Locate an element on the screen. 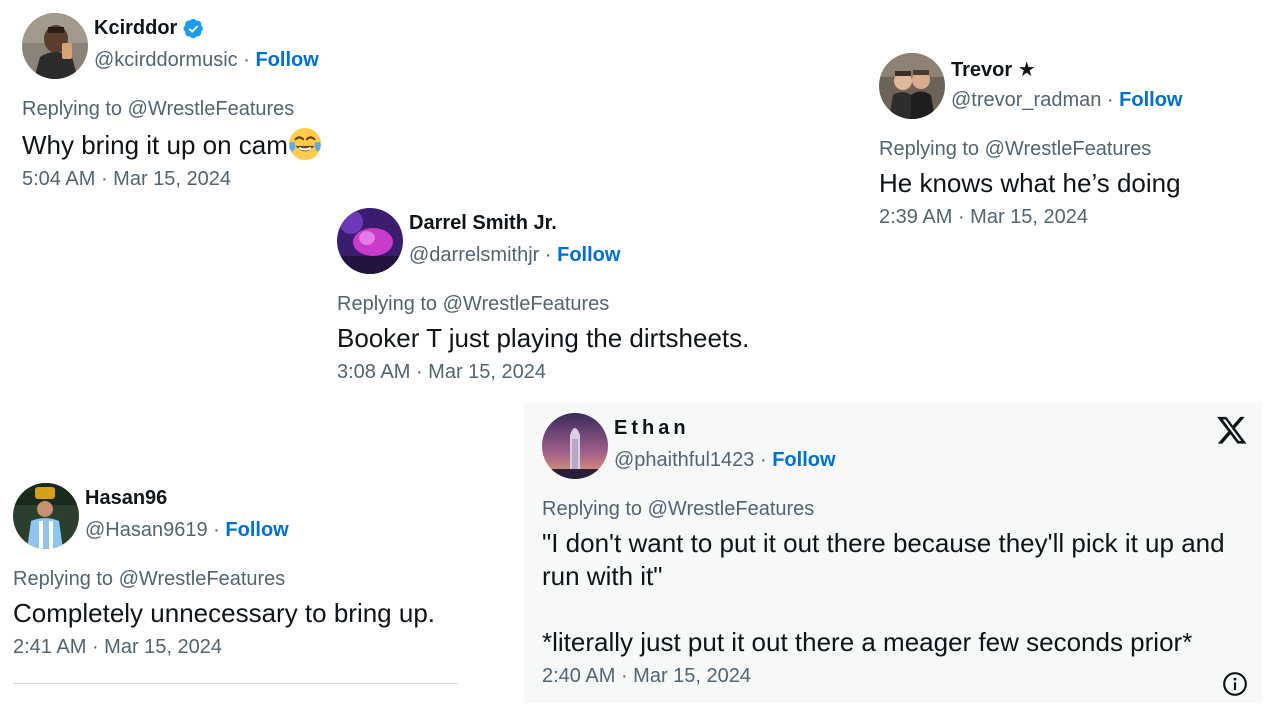 This screenshot has height=720, width=1280. tweet-text-content: Why bring it up on cam is located at coordinates (155, 145).